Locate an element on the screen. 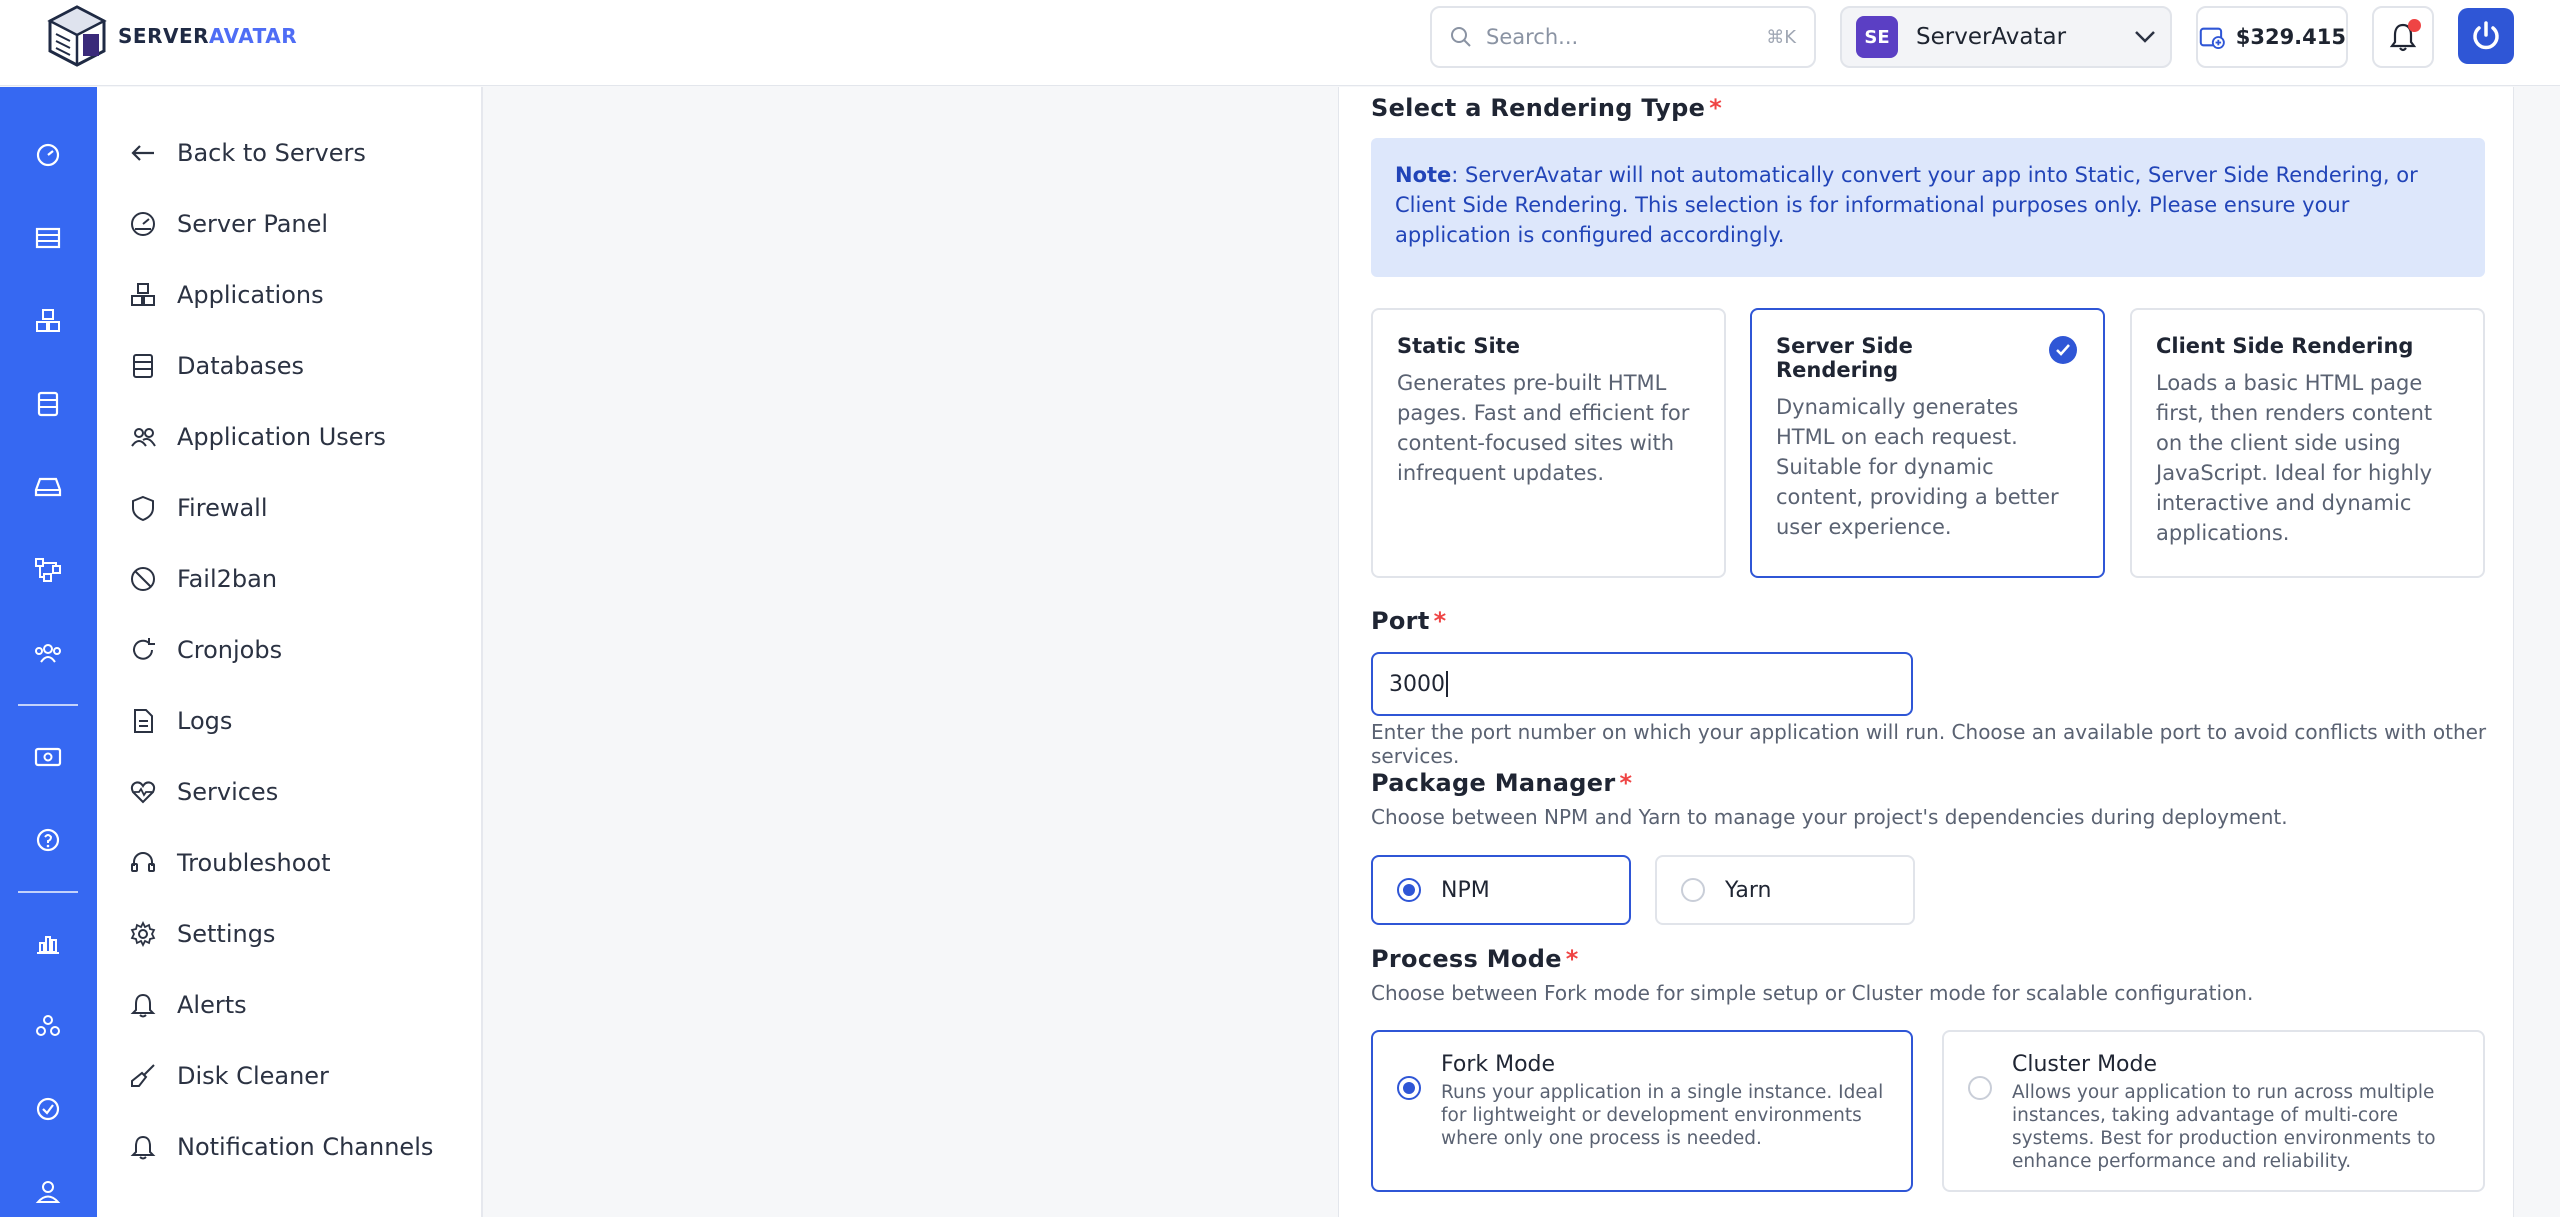 The width and height of the screenshot is (2560, 1217). option-title: Server Side Rendering is located at coordinates (1844, 358).